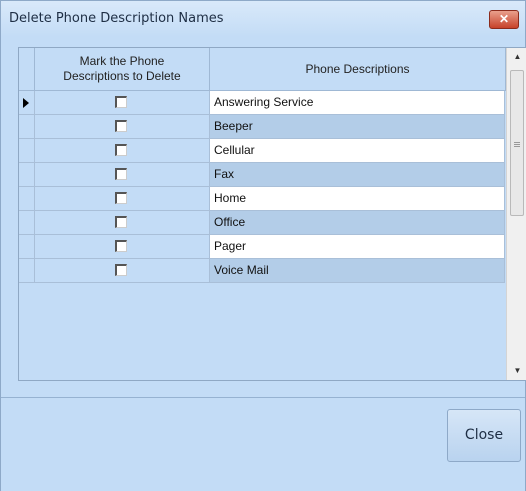  Describe the element at coordinates (358, 69) in the screenshot. I see `column-header-descriptions: Phone Descriptions` at that location.